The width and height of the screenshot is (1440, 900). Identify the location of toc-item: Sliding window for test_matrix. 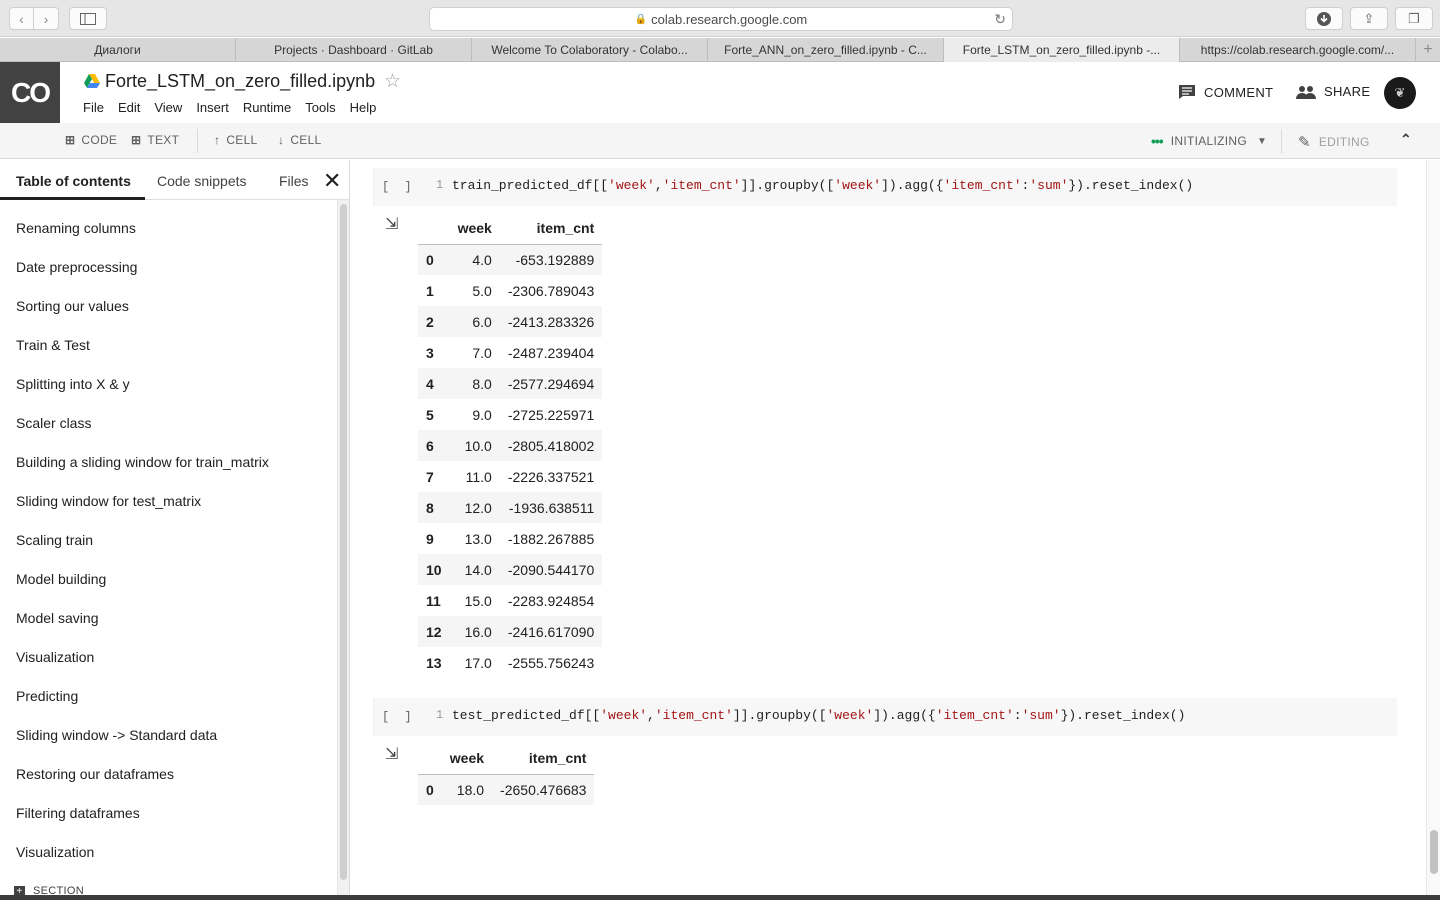
(168, 500).